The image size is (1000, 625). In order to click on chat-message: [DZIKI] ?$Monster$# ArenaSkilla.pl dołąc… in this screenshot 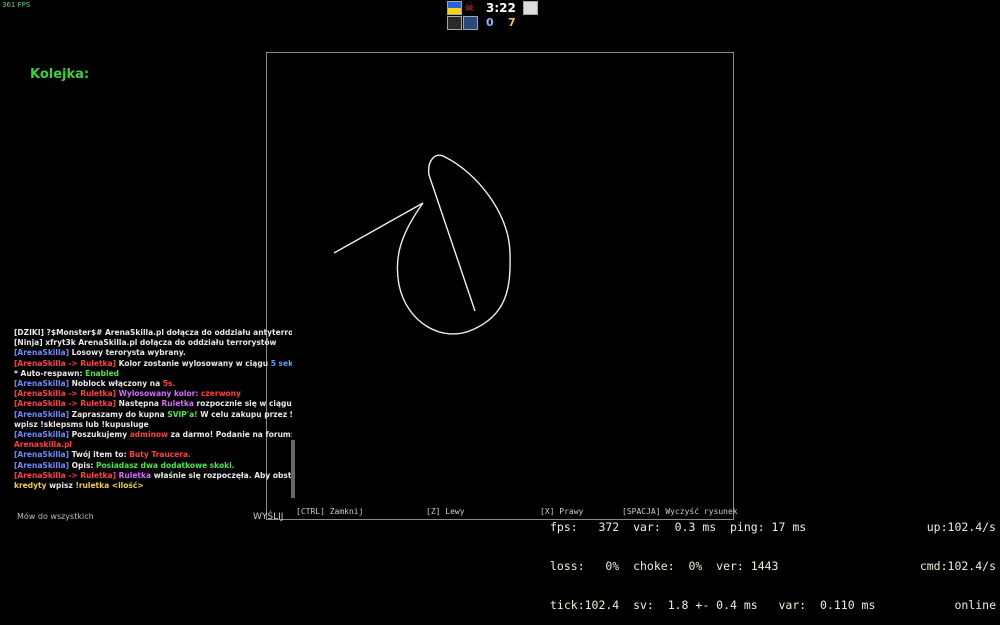, I will do `click(153, 333)`.